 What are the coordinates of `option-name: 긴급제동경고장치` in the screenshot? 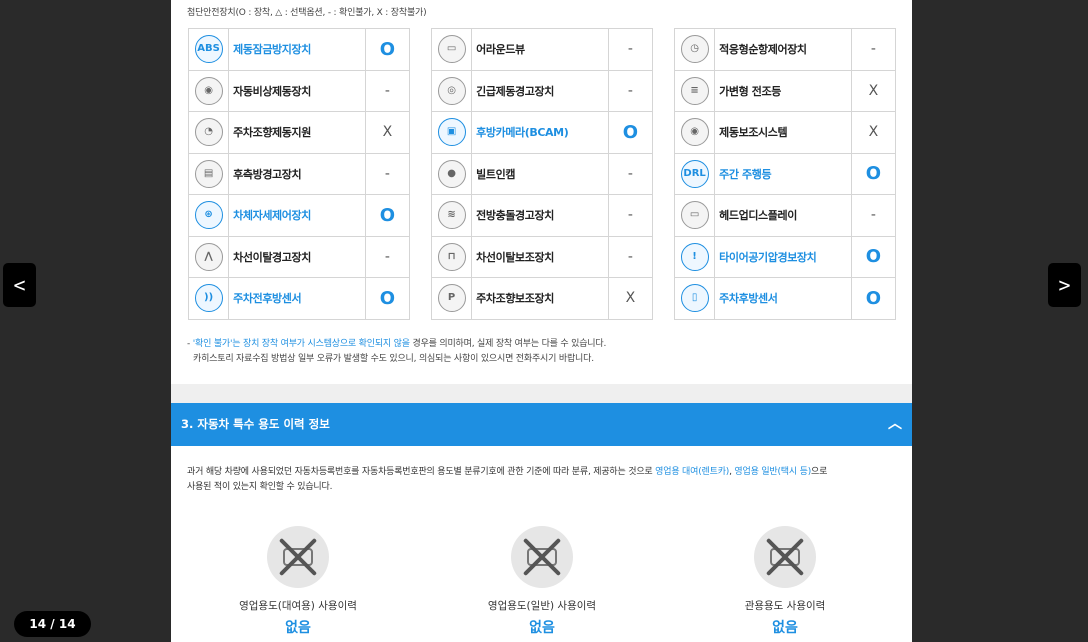 It's located at (540, 90).